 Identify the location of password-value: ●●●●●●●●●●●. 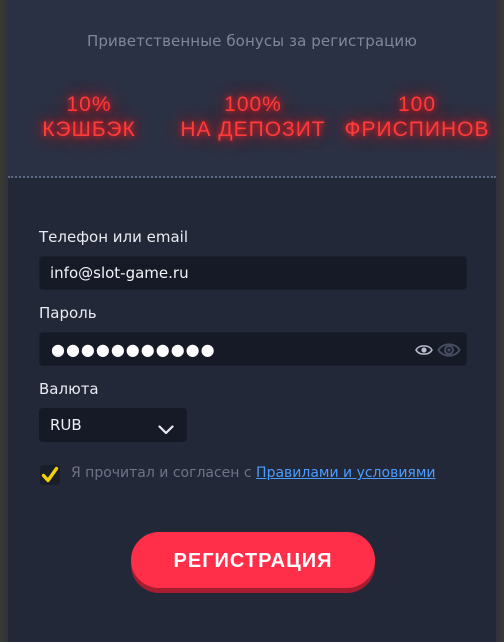
(133, 349).